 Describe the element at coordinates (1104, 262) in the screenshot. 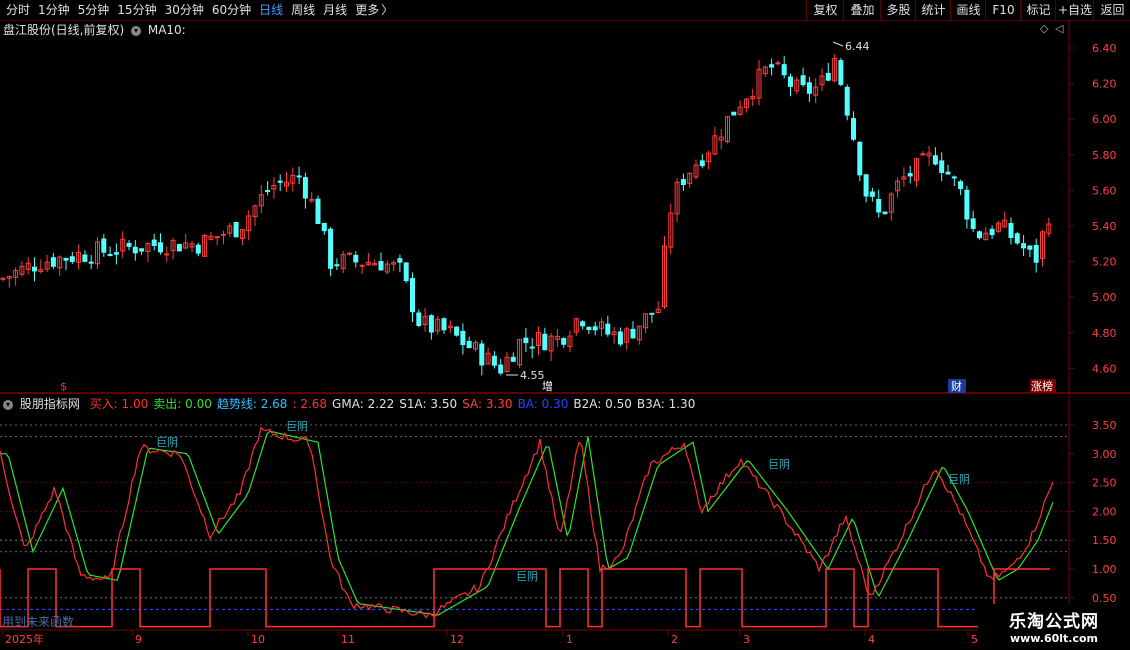

I see `price-tick-label: 5.20` at that location.